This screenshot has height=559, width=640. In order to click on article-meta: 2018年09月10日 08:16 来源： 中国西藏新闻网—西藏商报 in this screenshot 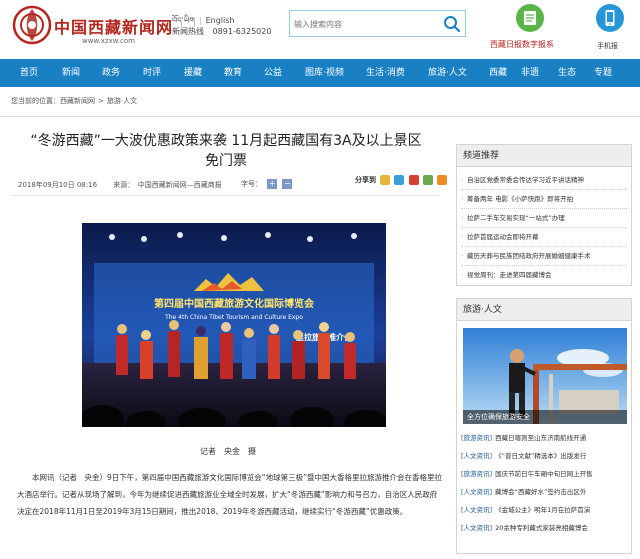, I will do `click(127, 185)`.